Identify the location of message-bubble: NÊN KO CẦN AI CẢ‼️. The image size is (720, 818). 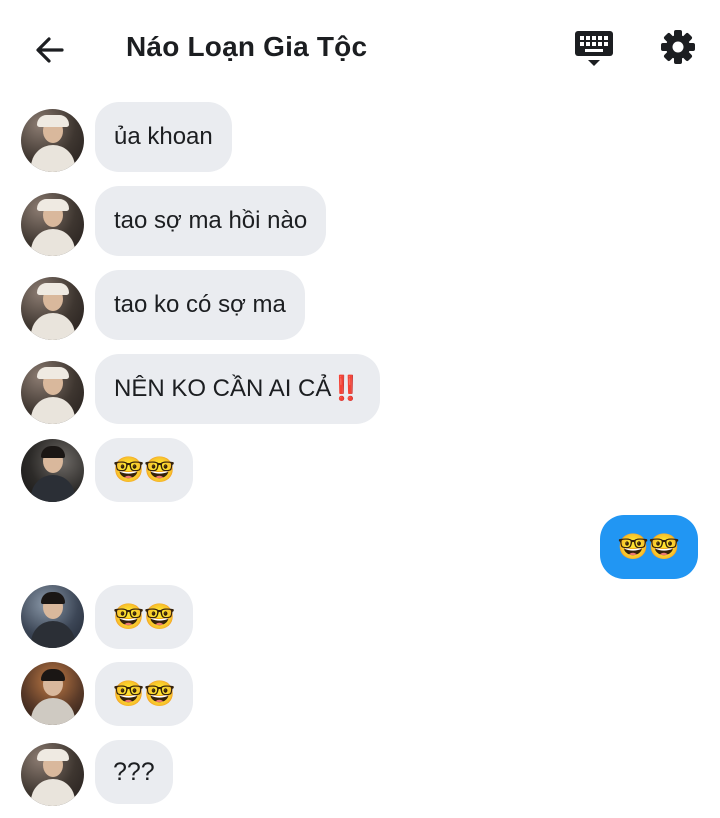
(238, 389).